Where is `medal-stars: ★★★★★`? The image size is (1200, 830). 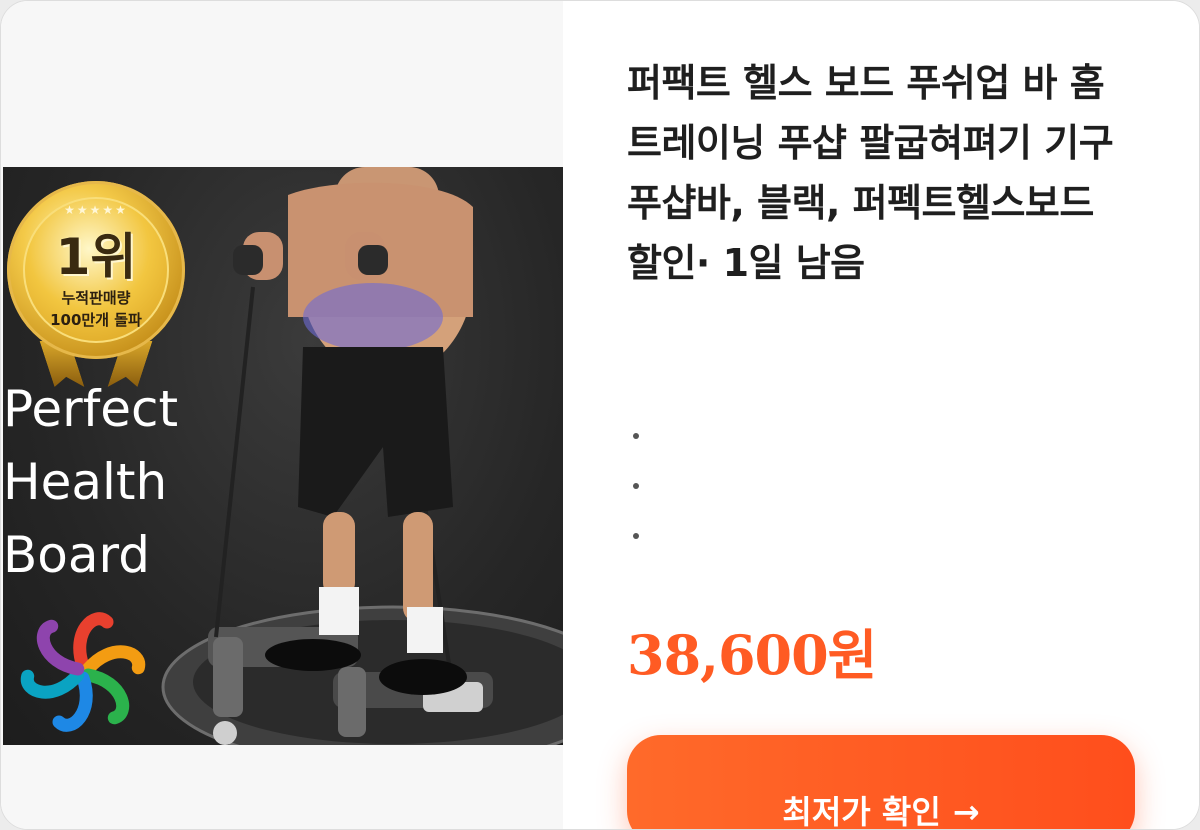 medal-stars: ★★★★★ is located at coordinates (96, 210).